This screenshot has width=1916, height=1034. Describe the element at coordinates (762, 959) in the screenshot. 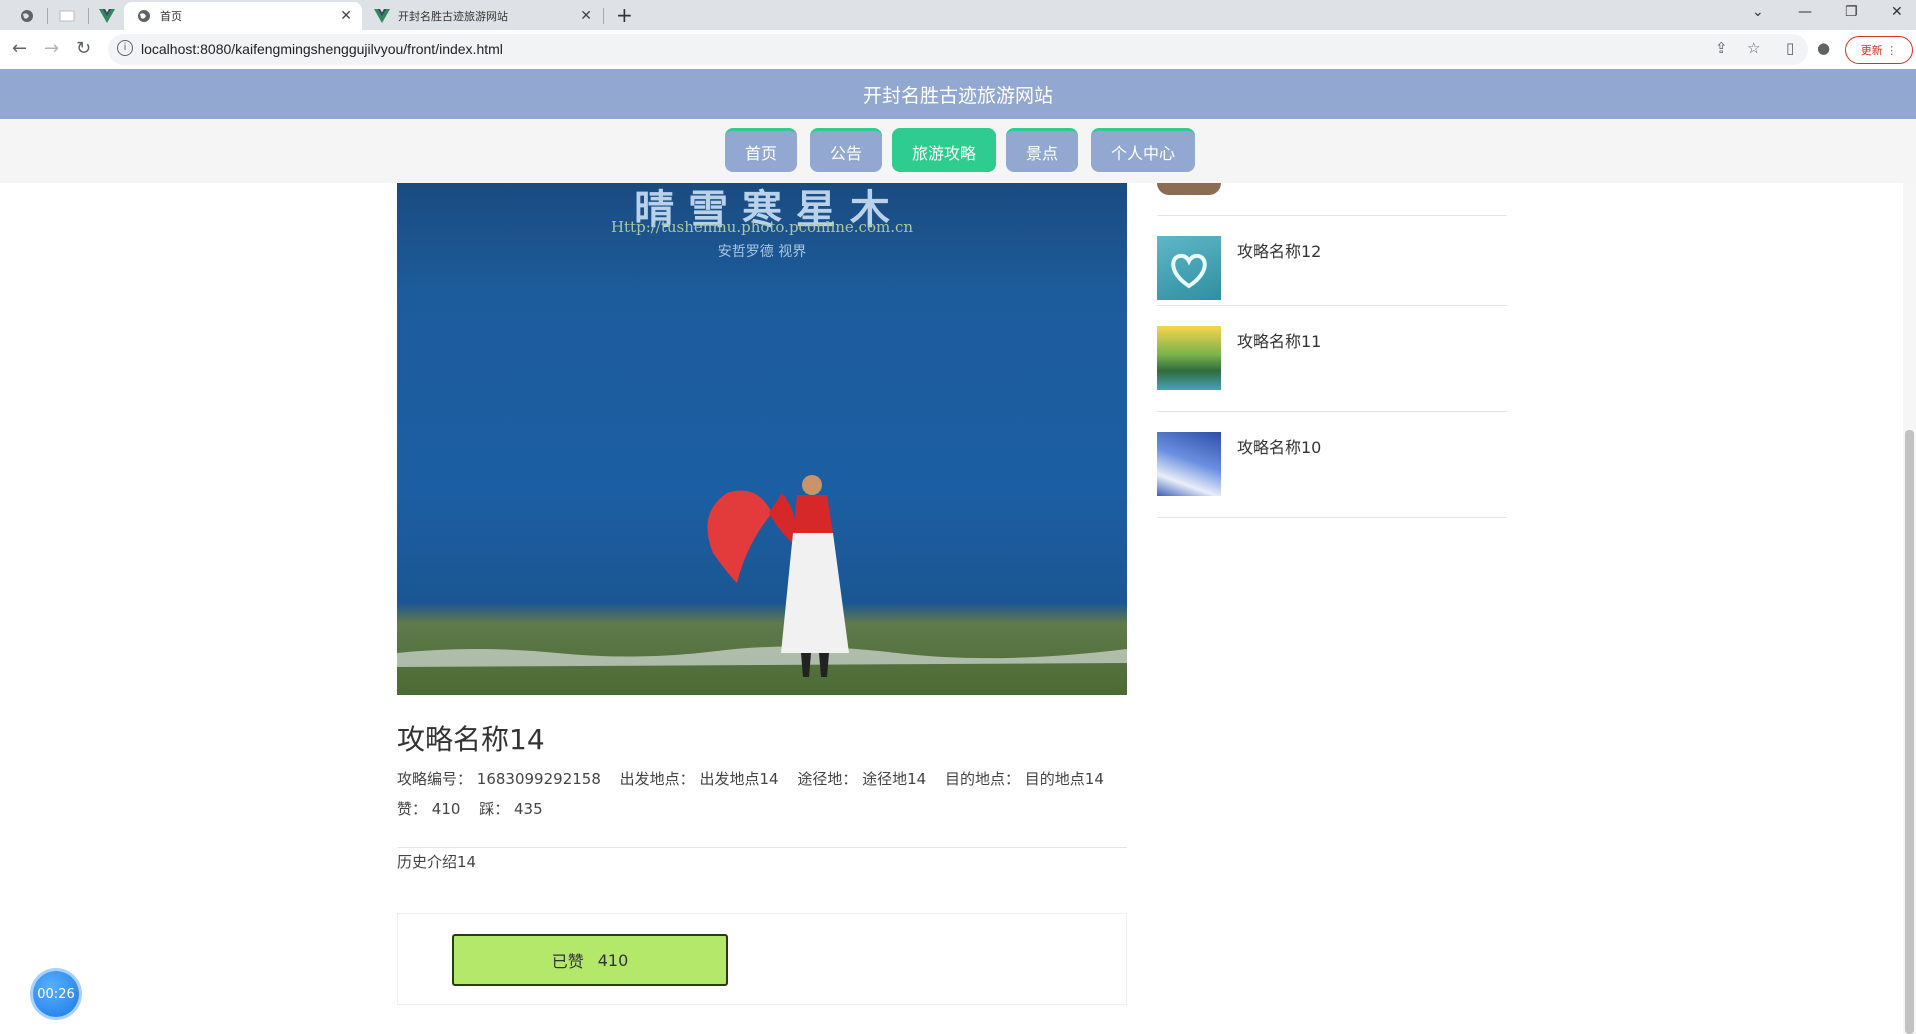

I see `like-panel: 已赞 410` at that location.